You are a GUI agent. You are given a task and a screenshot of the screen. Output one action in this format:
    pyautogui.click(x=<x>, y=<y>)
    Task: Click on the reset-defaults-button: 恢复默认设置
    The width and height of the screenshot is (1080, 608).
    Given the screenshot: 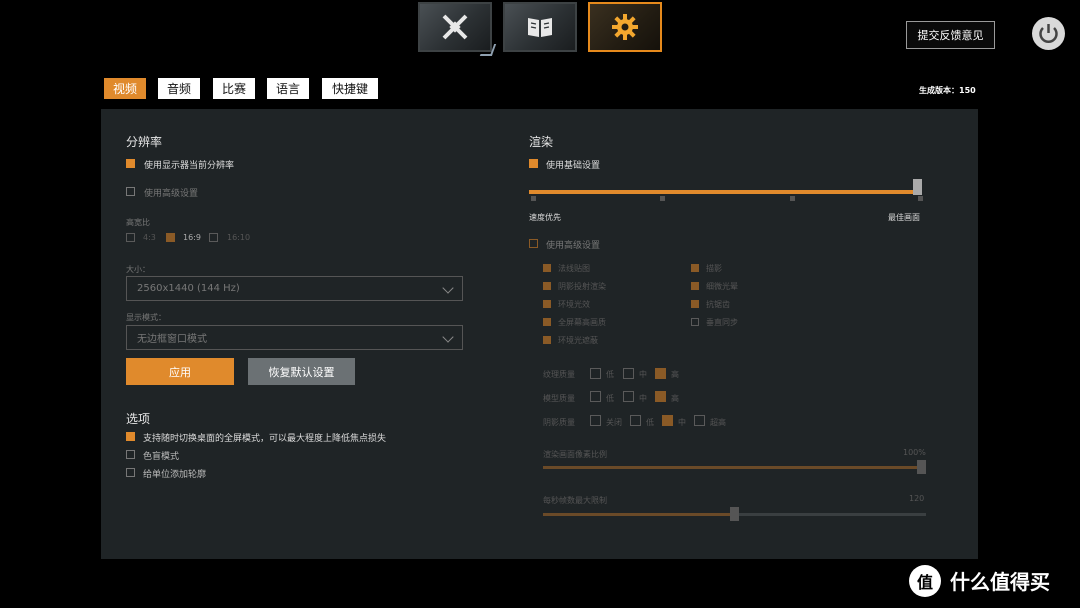 What is the action you would take?
    pyautogui.click(x=301, y=371)
    